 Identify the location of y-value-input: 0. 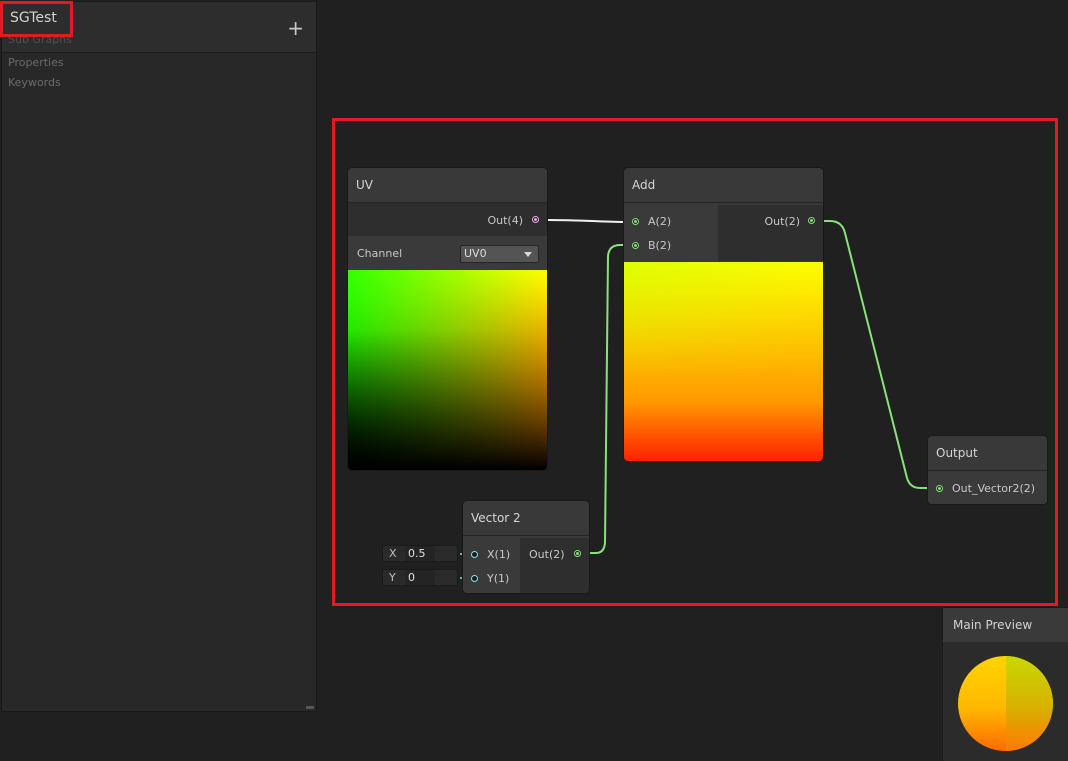
(420, 577).